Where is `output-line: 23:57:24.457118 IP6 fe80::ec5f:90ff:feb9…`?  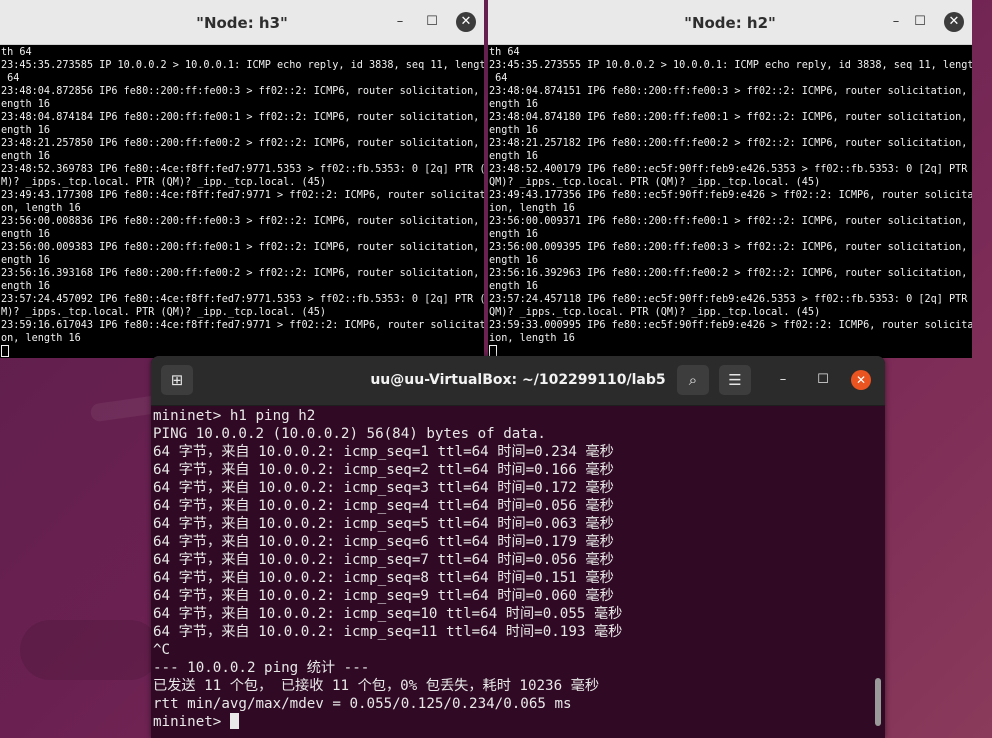 output-line: 23:57:24.457118 IP6 fe80::ec5f:90ff:feb9… is located at coordinates (730, 299).